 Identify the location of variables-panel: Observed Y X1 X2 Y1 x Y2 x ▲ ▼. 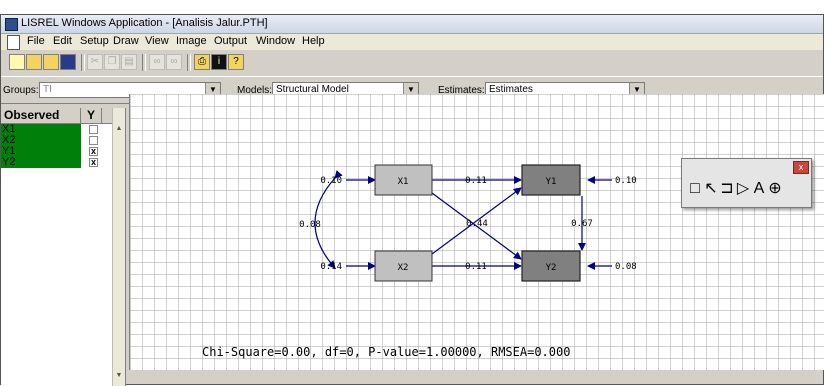
(63, 247).